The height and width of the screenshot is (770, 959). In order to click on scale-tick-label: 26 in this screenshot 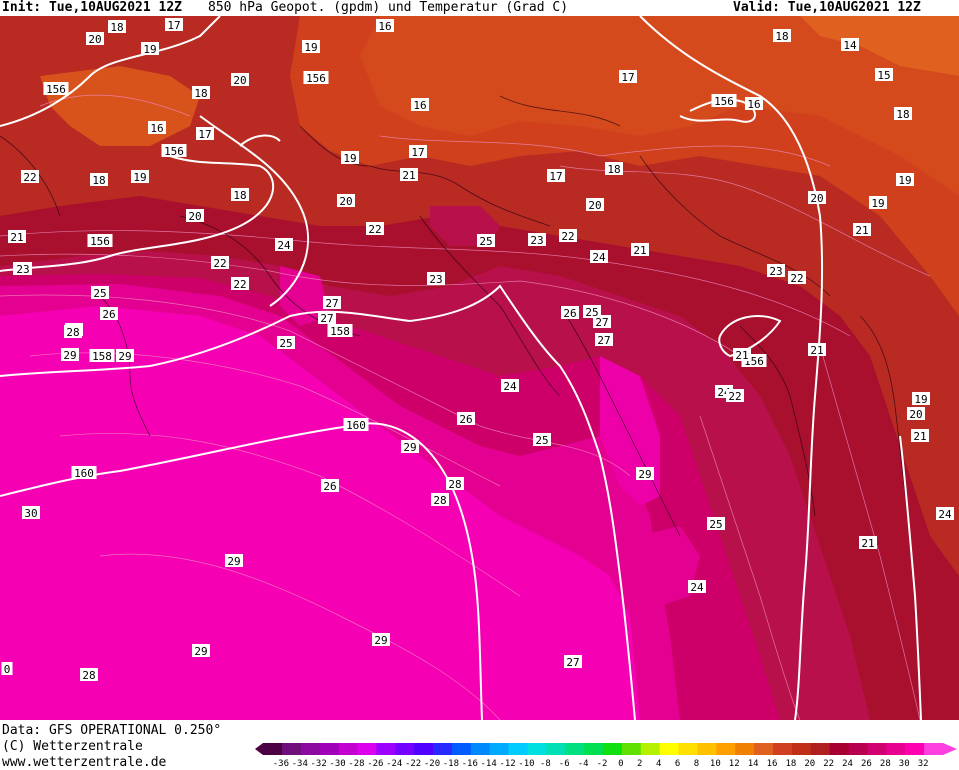, I will do `click(866, 764)`.